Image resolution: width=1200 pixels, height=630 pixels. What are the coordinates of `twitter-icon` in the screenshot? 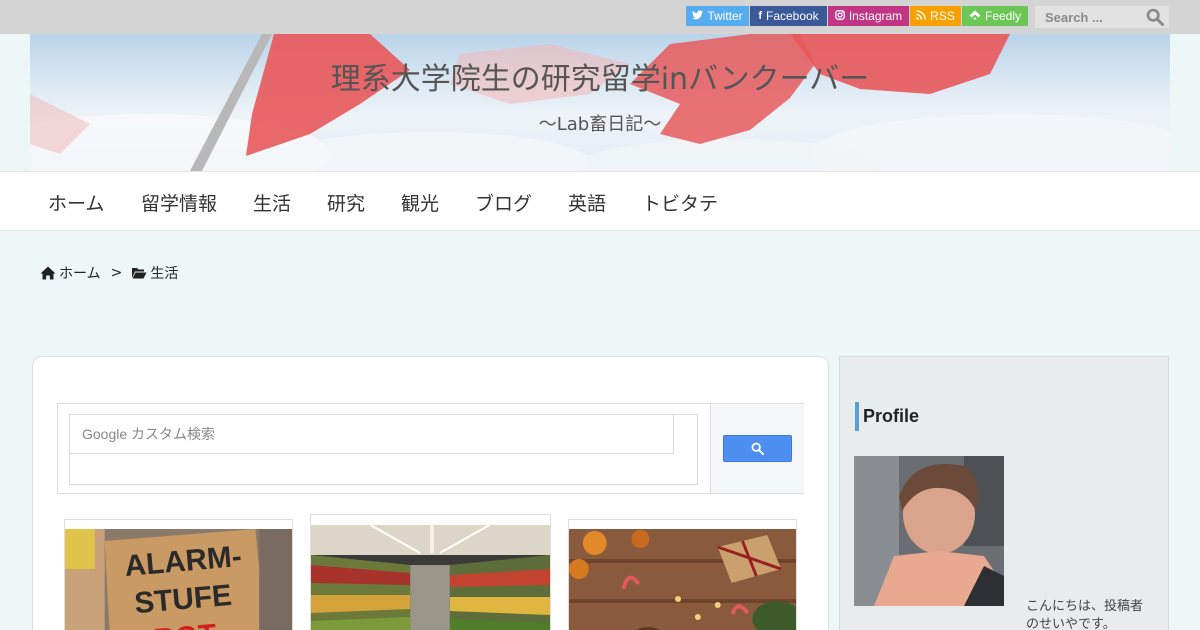 It's located at (698, 16).